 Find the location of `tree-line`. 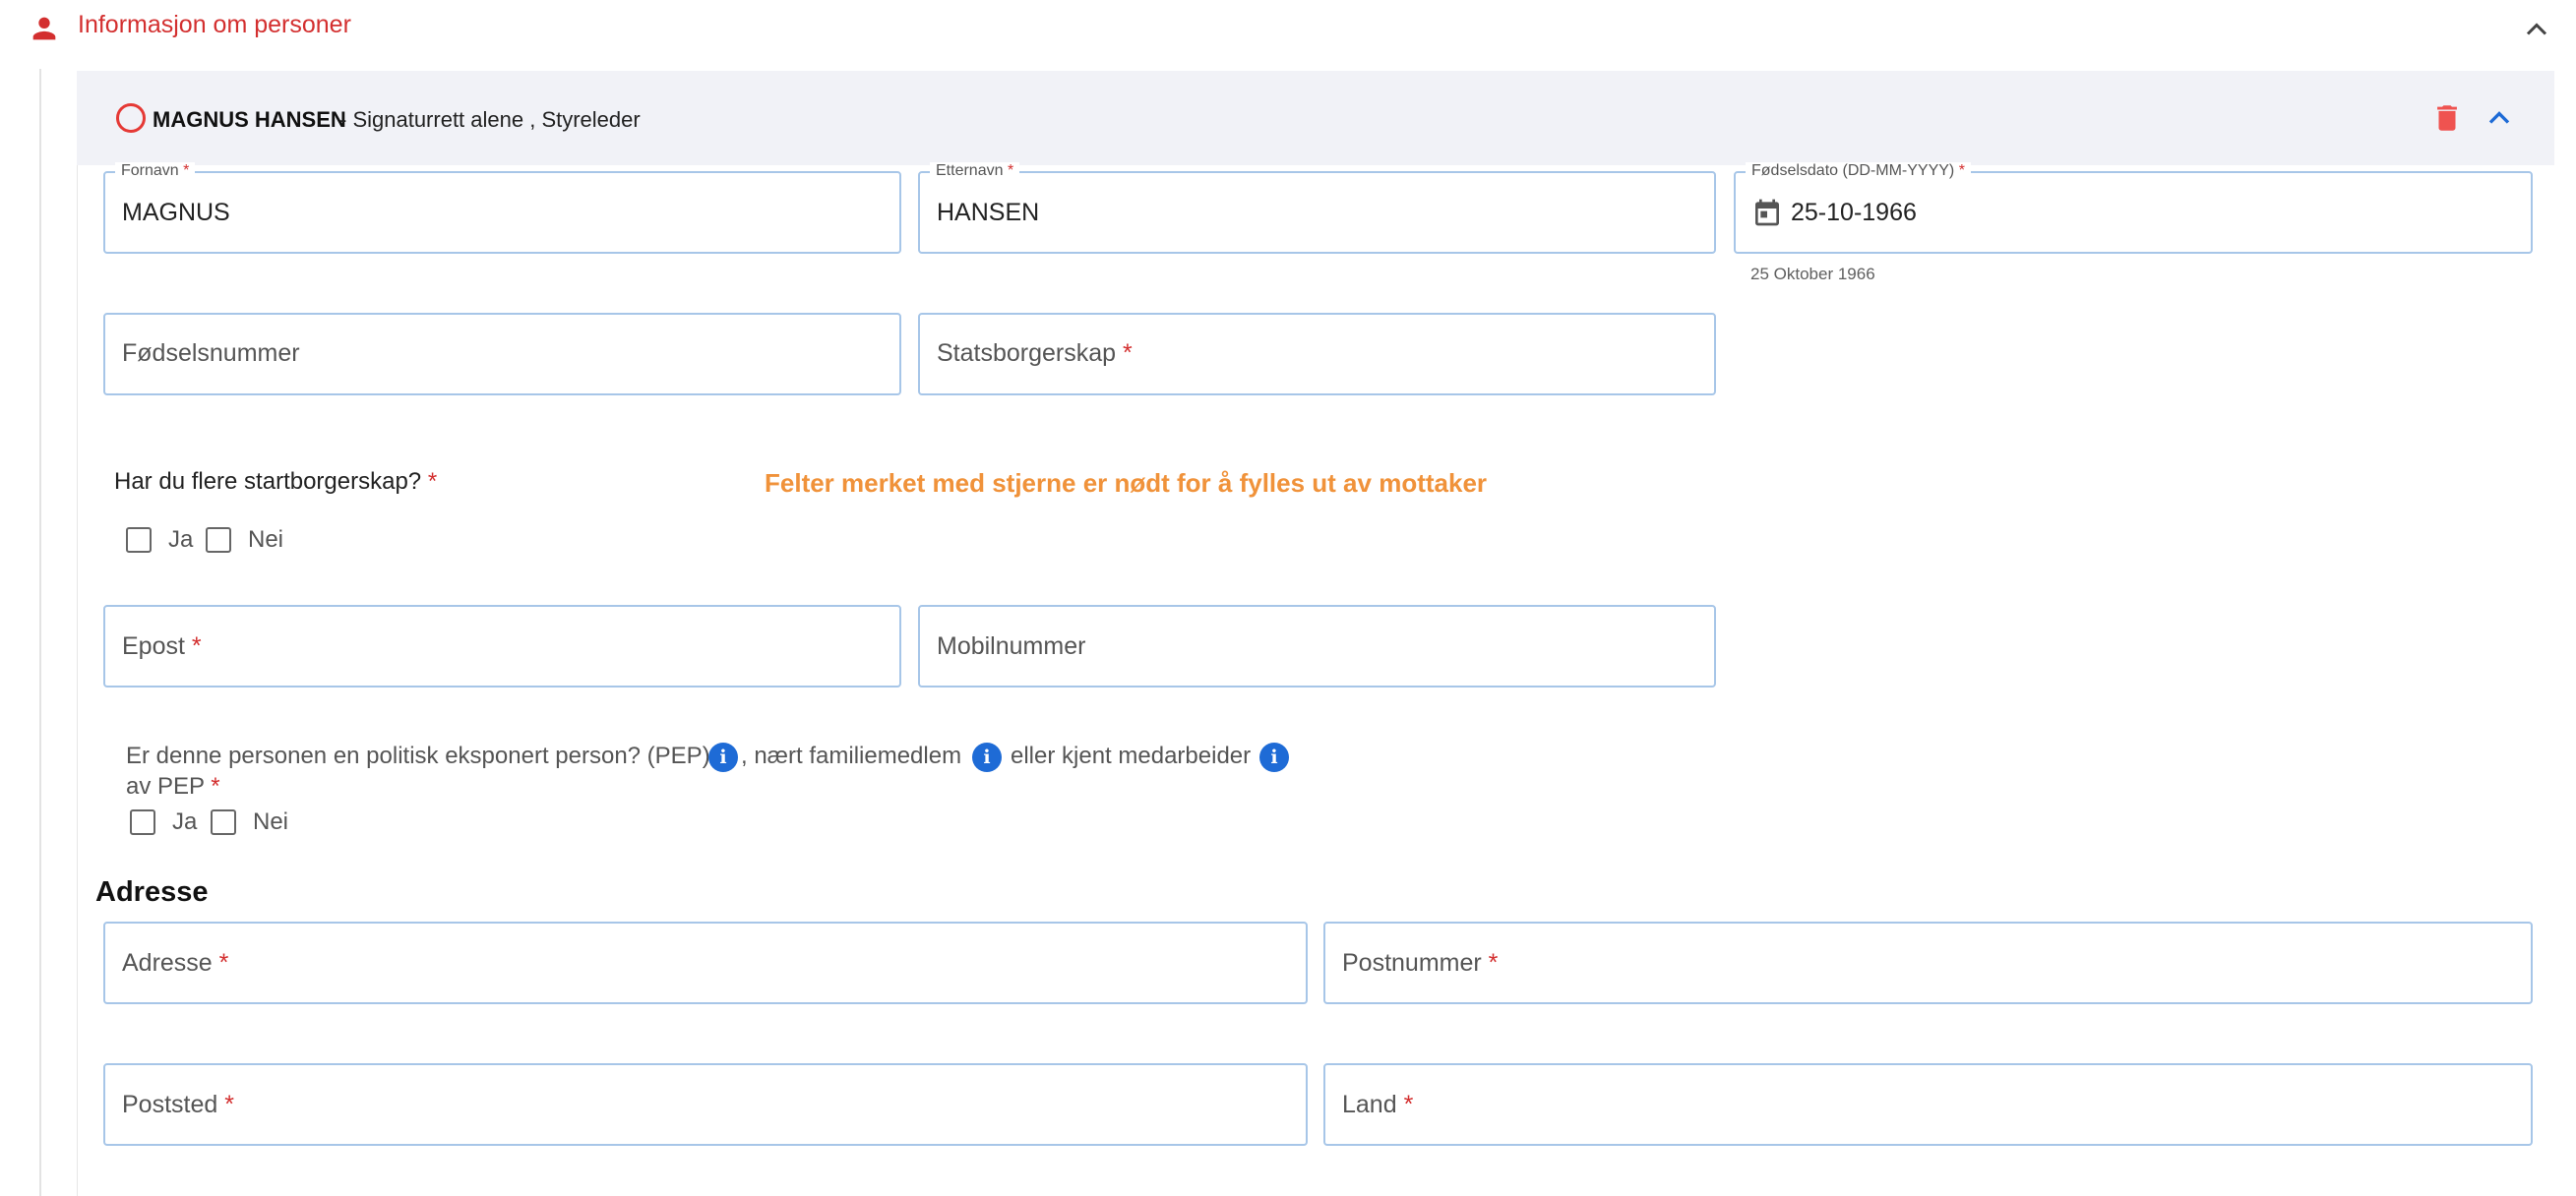

tree-line is located at coordinates (40, 632).